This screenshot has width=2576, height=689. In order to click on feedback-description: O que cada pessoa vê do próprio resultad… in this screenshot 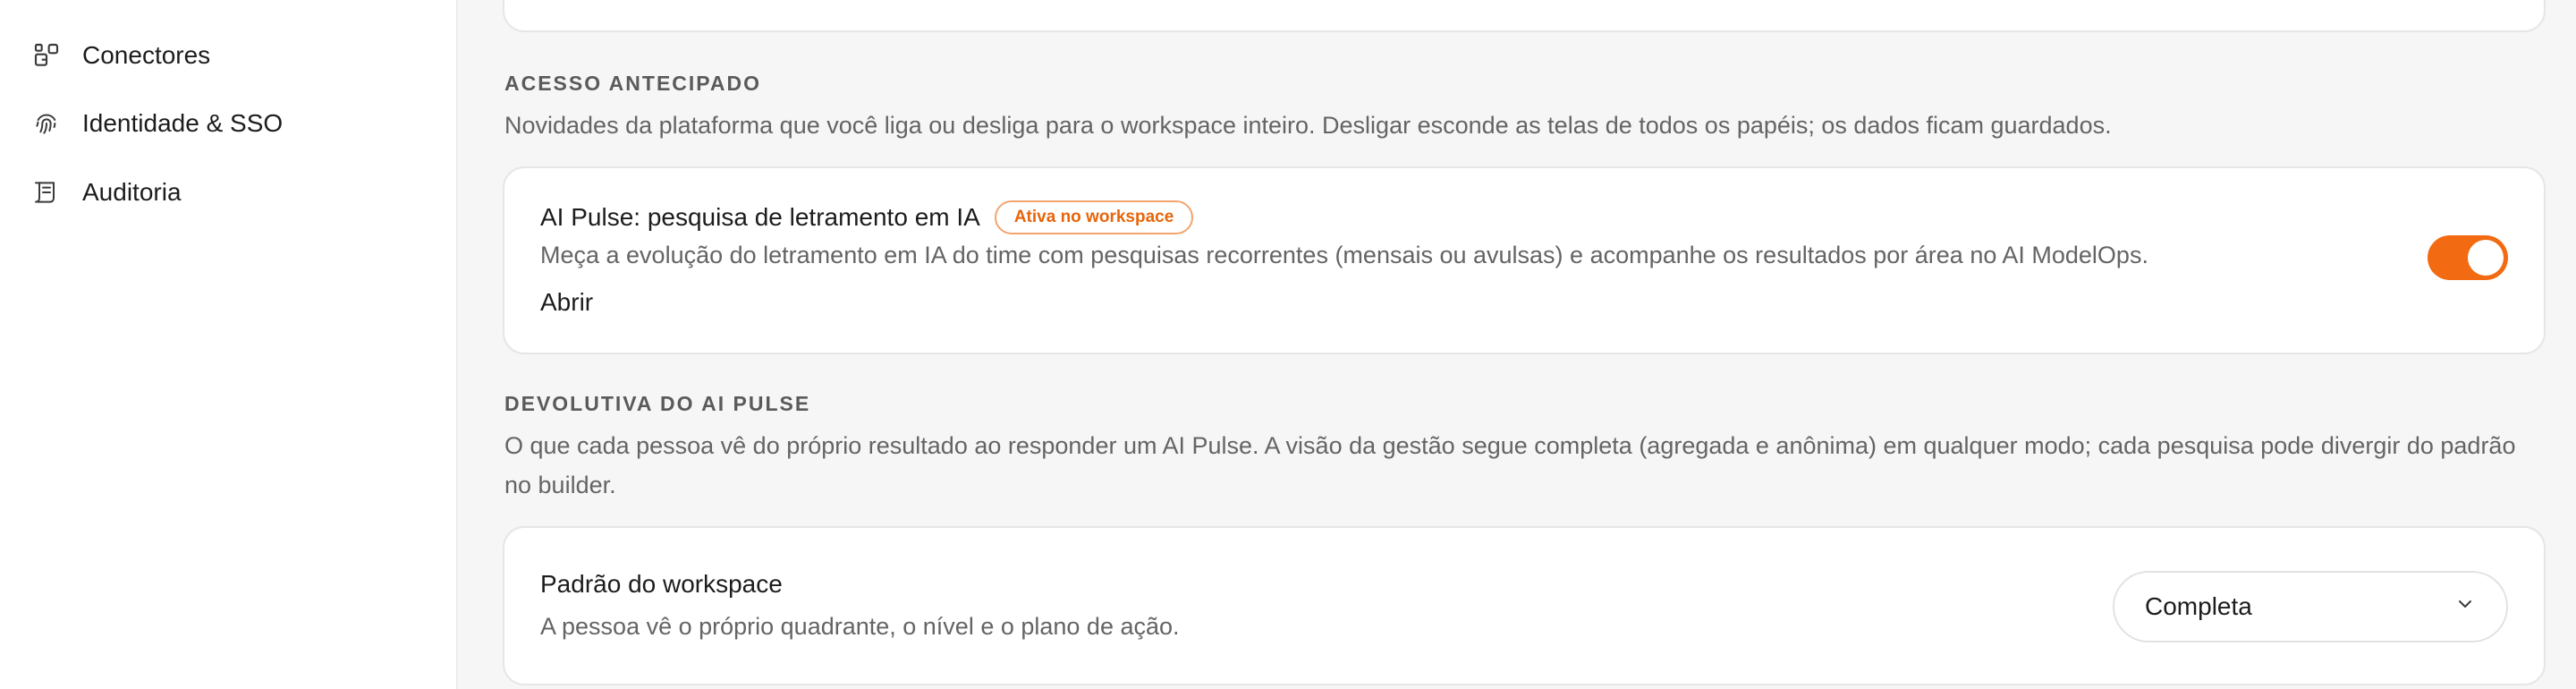, I will do `click(1510, 465)`.